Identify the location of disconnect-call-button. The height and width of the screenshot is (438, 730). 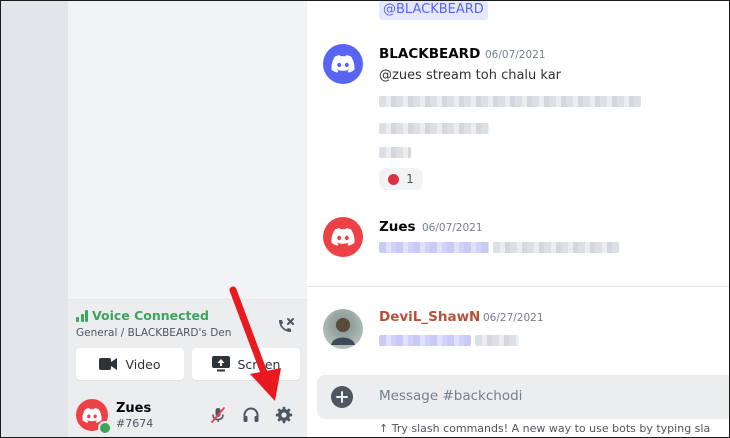
(285, 326).